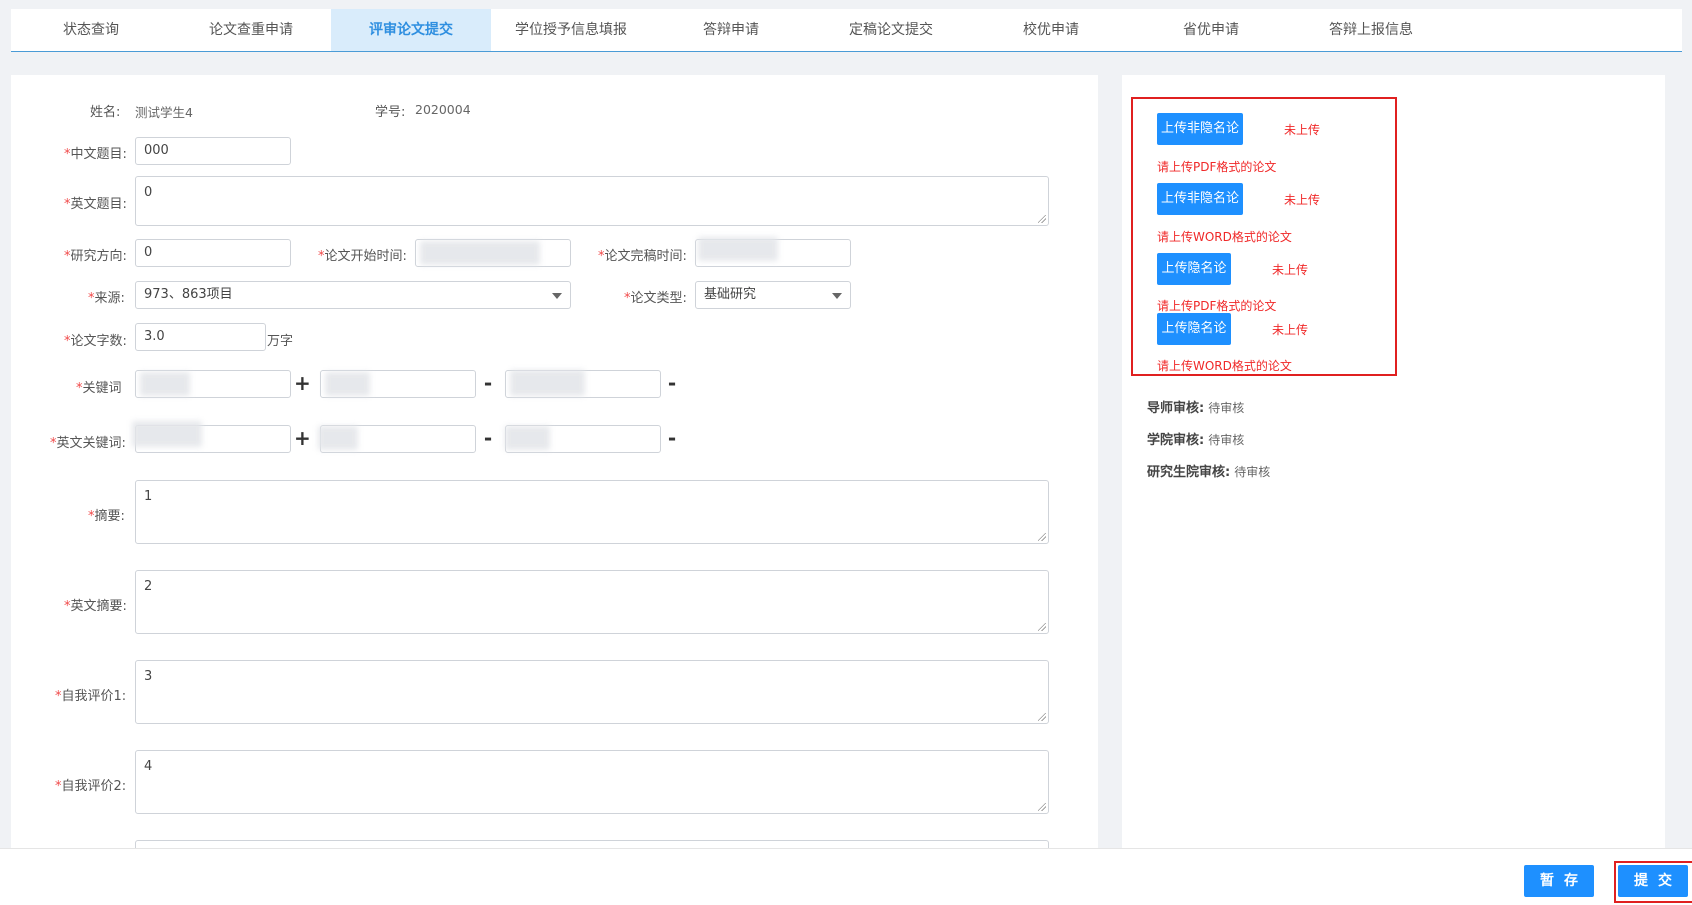  Describe the element at coordinates (94, 696) in the screenshot. I see `self-eval1-label-text: 自我评价1:` at that location.